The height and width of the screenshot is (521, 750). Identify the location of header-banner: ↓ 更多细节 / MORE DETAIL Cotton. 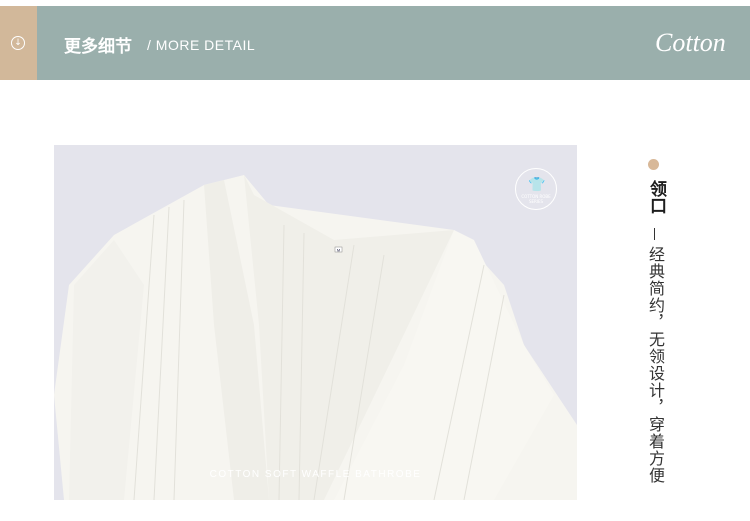
(375, 43).